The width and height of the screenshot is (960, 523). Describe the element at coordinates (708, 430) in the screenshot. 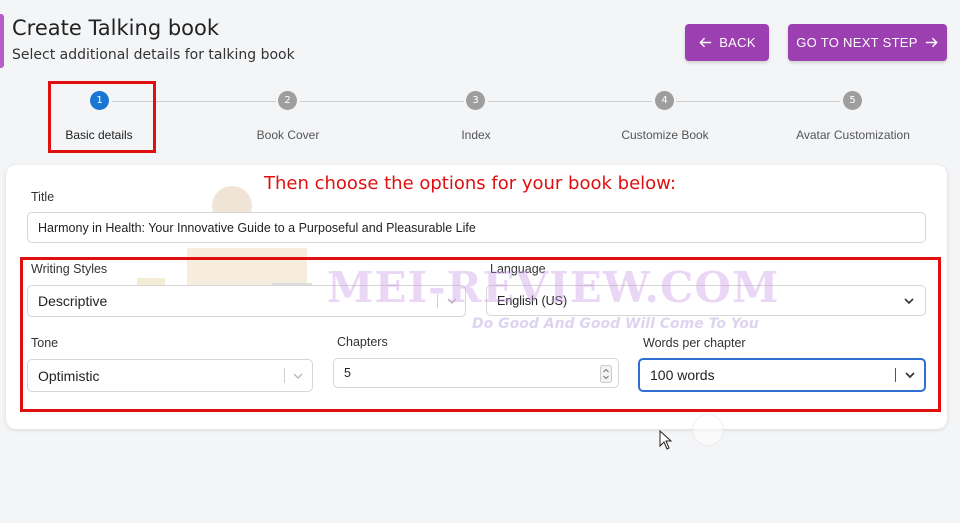

I see `click-ripple` at that location.